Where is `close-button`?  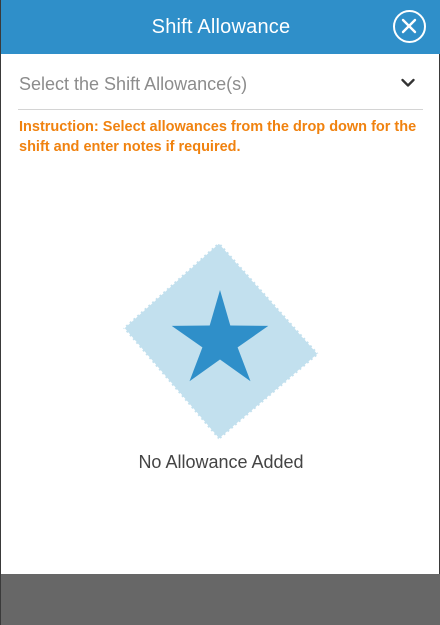
close-button is located at coordinates (409, 26).